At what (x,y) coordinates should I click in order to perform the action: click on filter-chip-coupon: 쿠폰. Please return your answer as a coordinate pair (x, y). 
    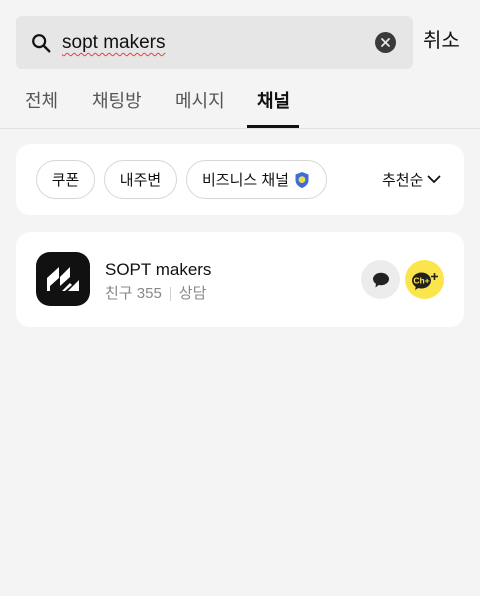
    Looking at the image, I should click on (65, 179).